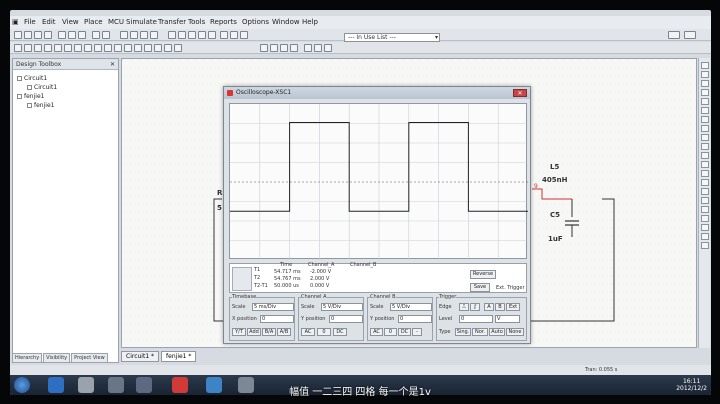 This screenshot has height=404, width=720. Describe the element at coordinates (463, 332) in the screenshot. I see `trigger-single-button: Sing.` at that location.